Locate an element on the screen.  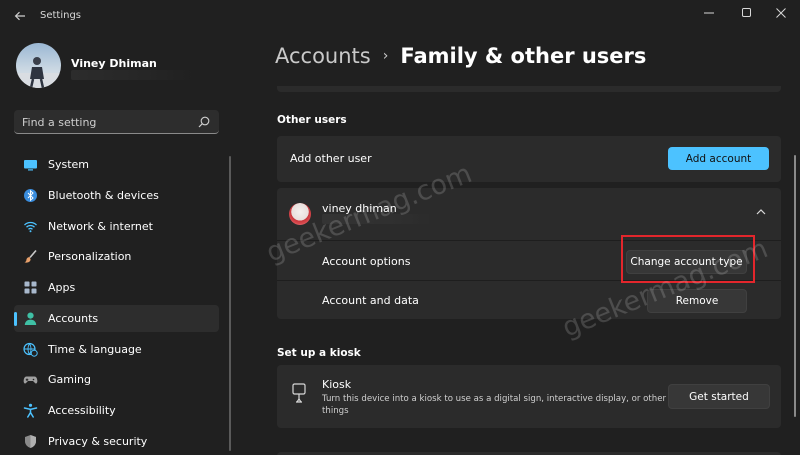
sidebar-item-system: System is located at coordinates (116, 164).